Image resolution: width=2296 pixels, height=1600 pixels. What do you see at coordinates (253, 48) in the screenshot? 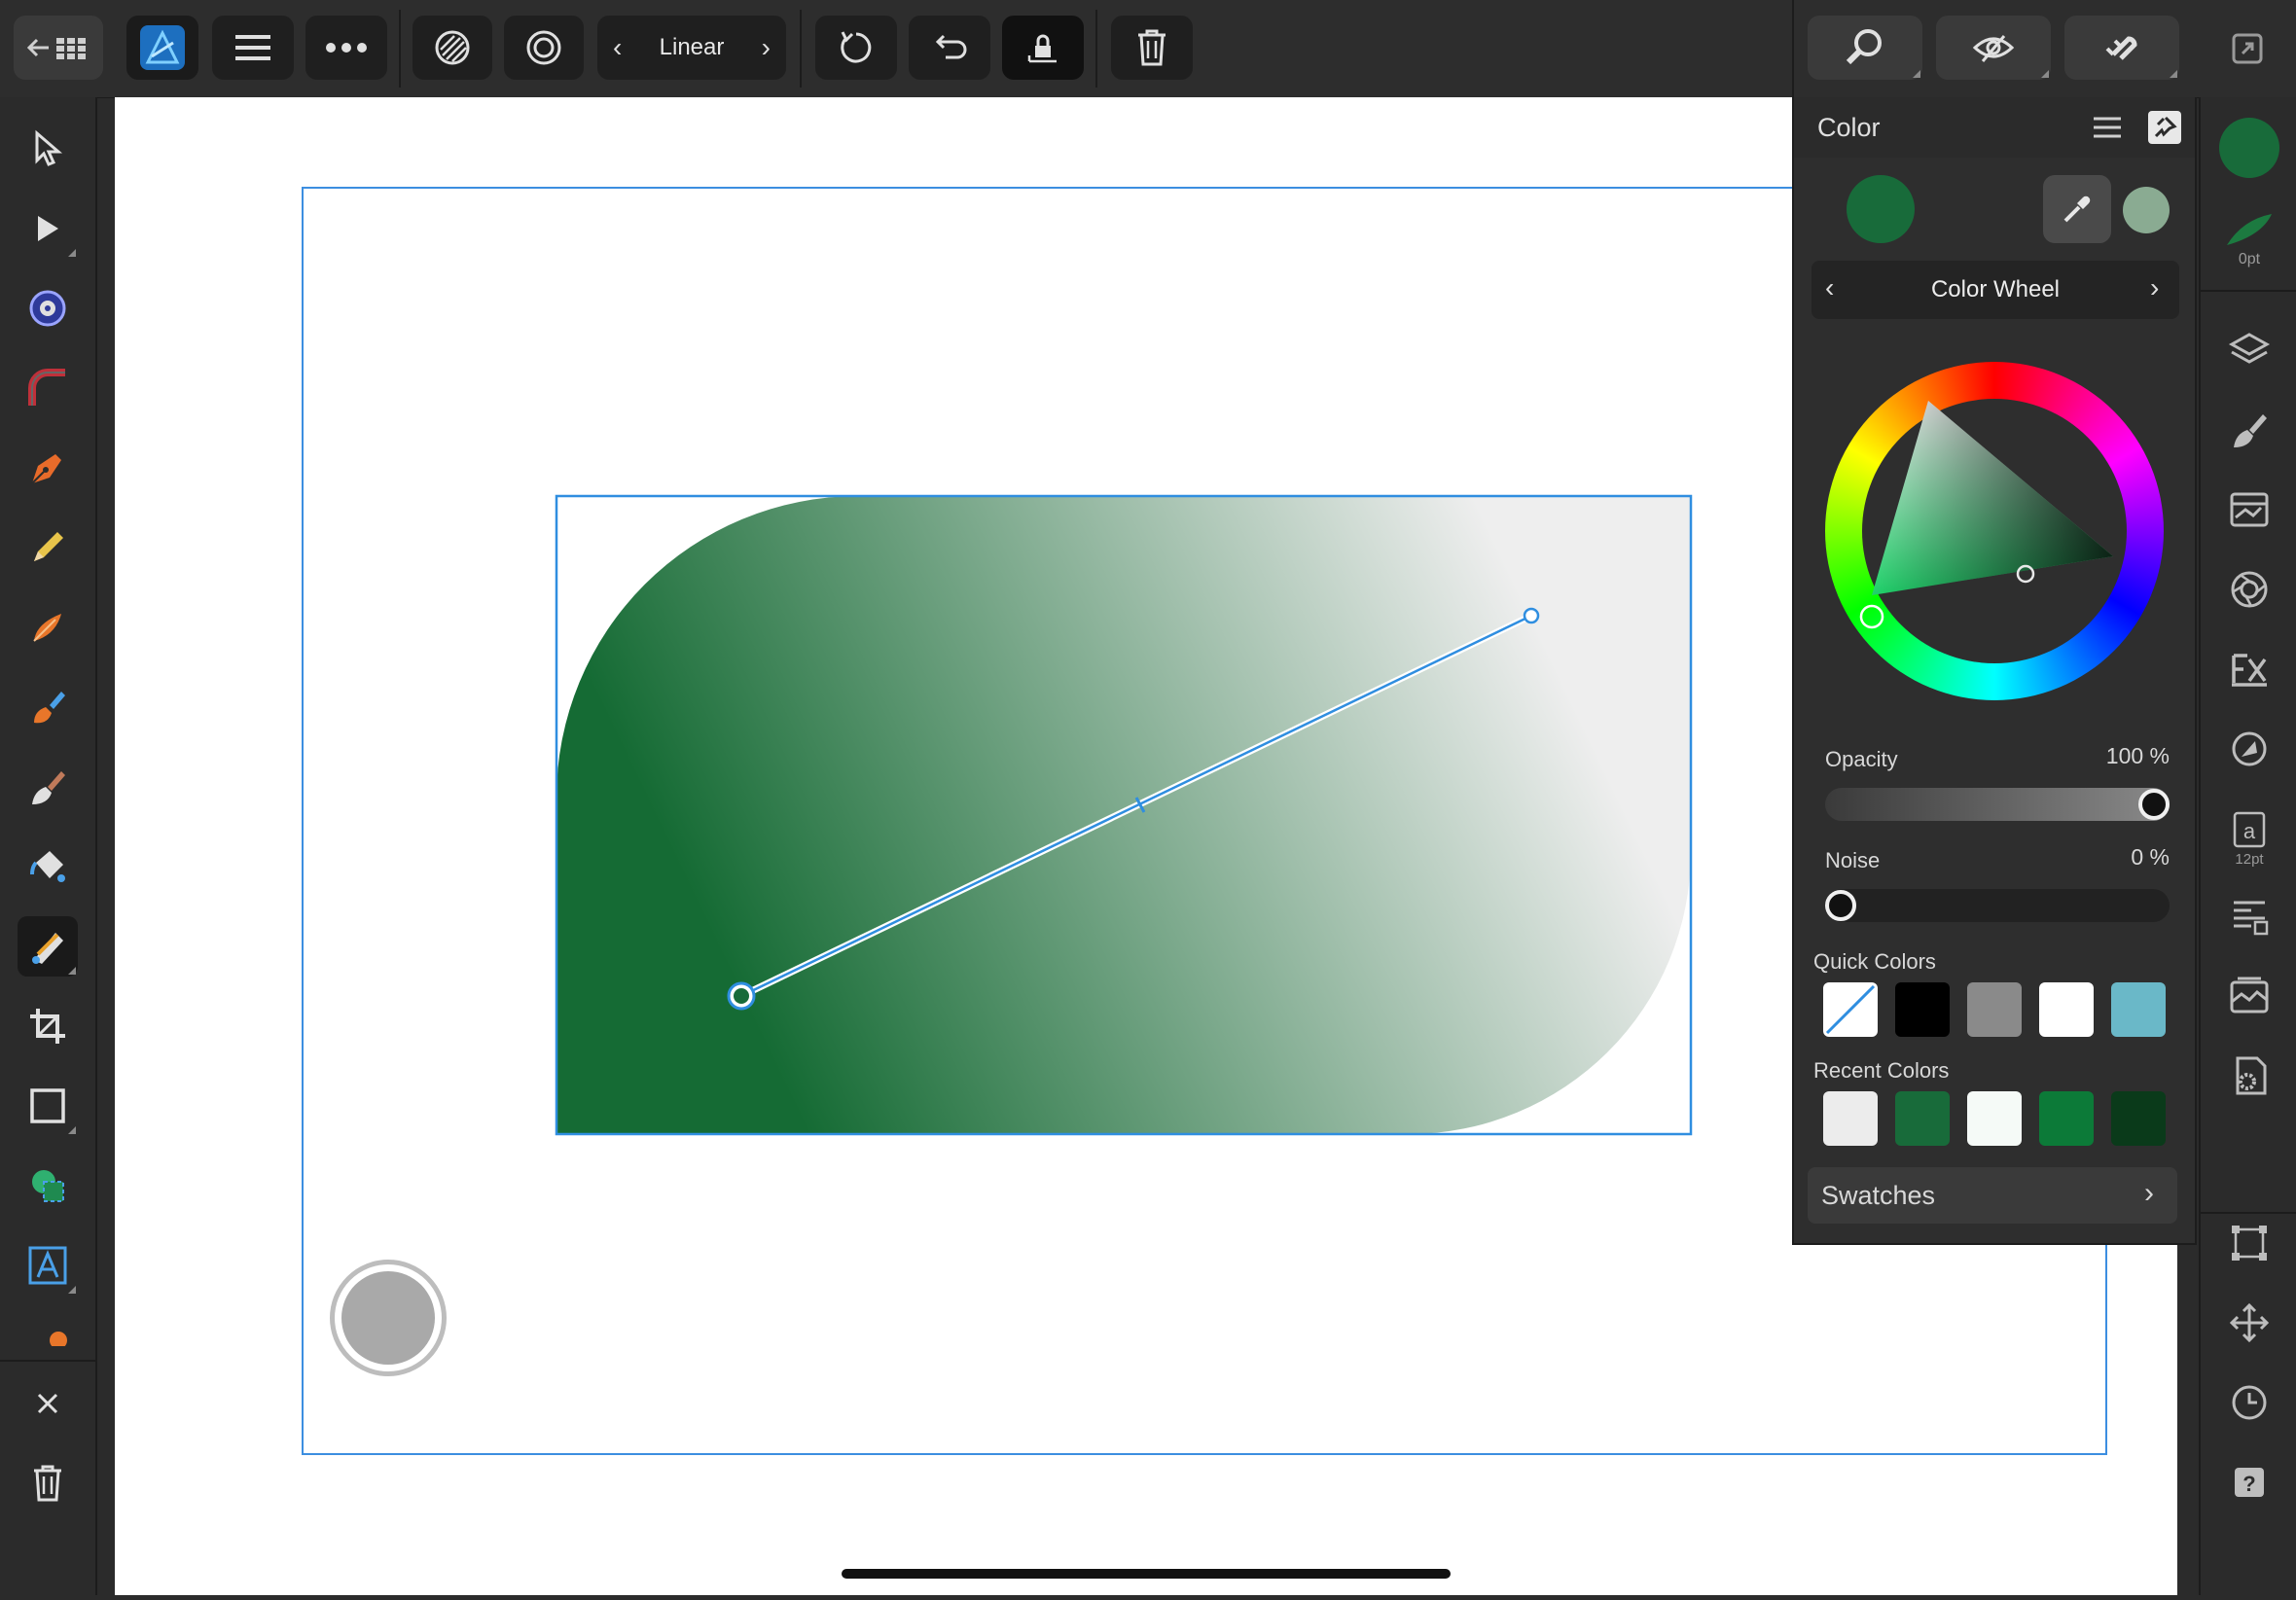
I see `menu-button` at bounding box center [253, 48].